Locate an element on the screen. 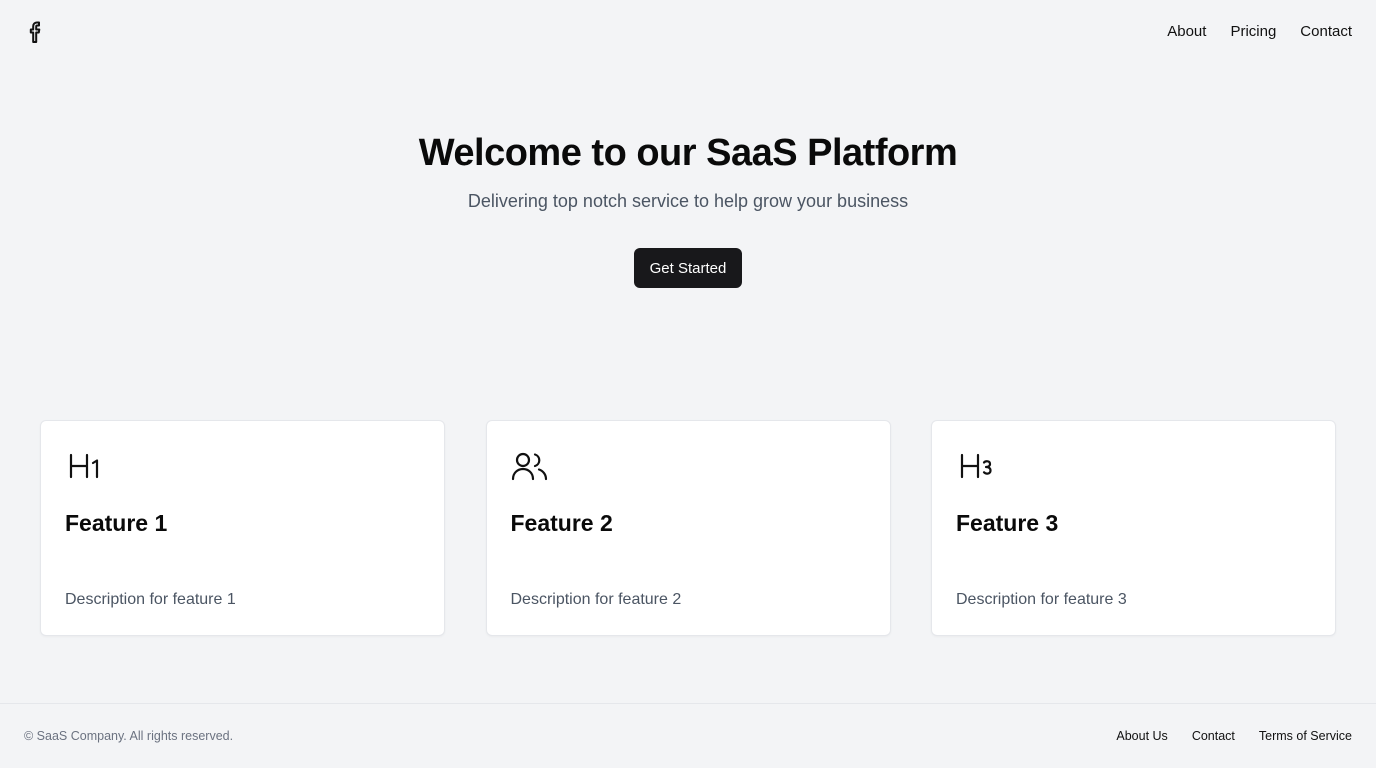 Image resolution: width=1376 pixels, height=768 pixels. feature-description: Description for feature 2 is located at coordinates (596, 599).